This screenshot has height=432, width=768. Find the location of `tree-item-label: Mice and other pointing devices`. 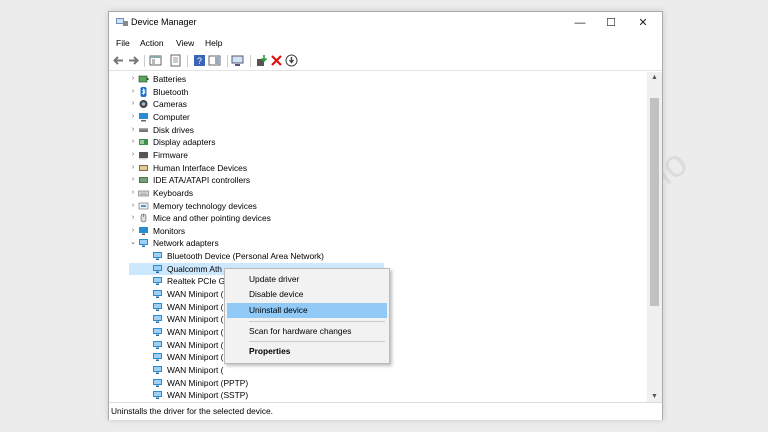

tree-item-label: Mice and other pointing devices is located at coordinates (212, 218).